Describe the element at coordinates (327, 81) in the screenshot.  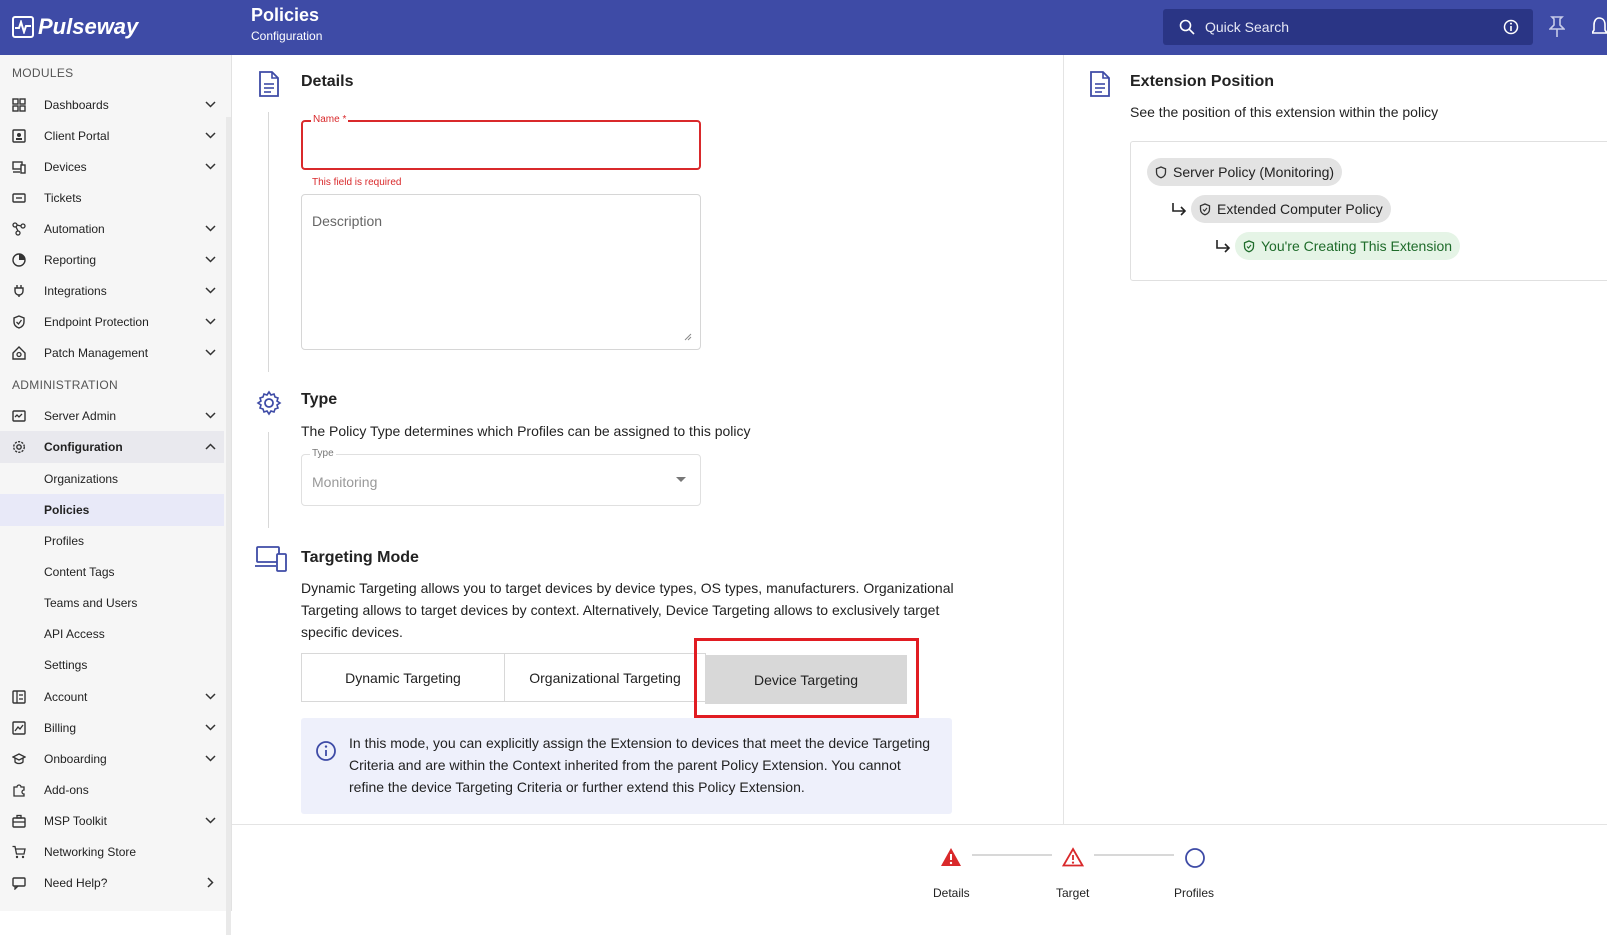
I see `details-title: Details` at that location.